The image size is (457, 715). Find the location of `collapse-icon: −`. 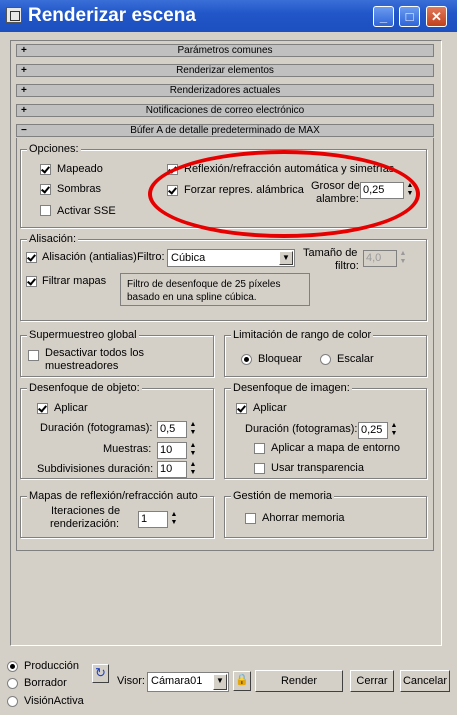

collapse-icon: − is located at coordinates (24, 130).